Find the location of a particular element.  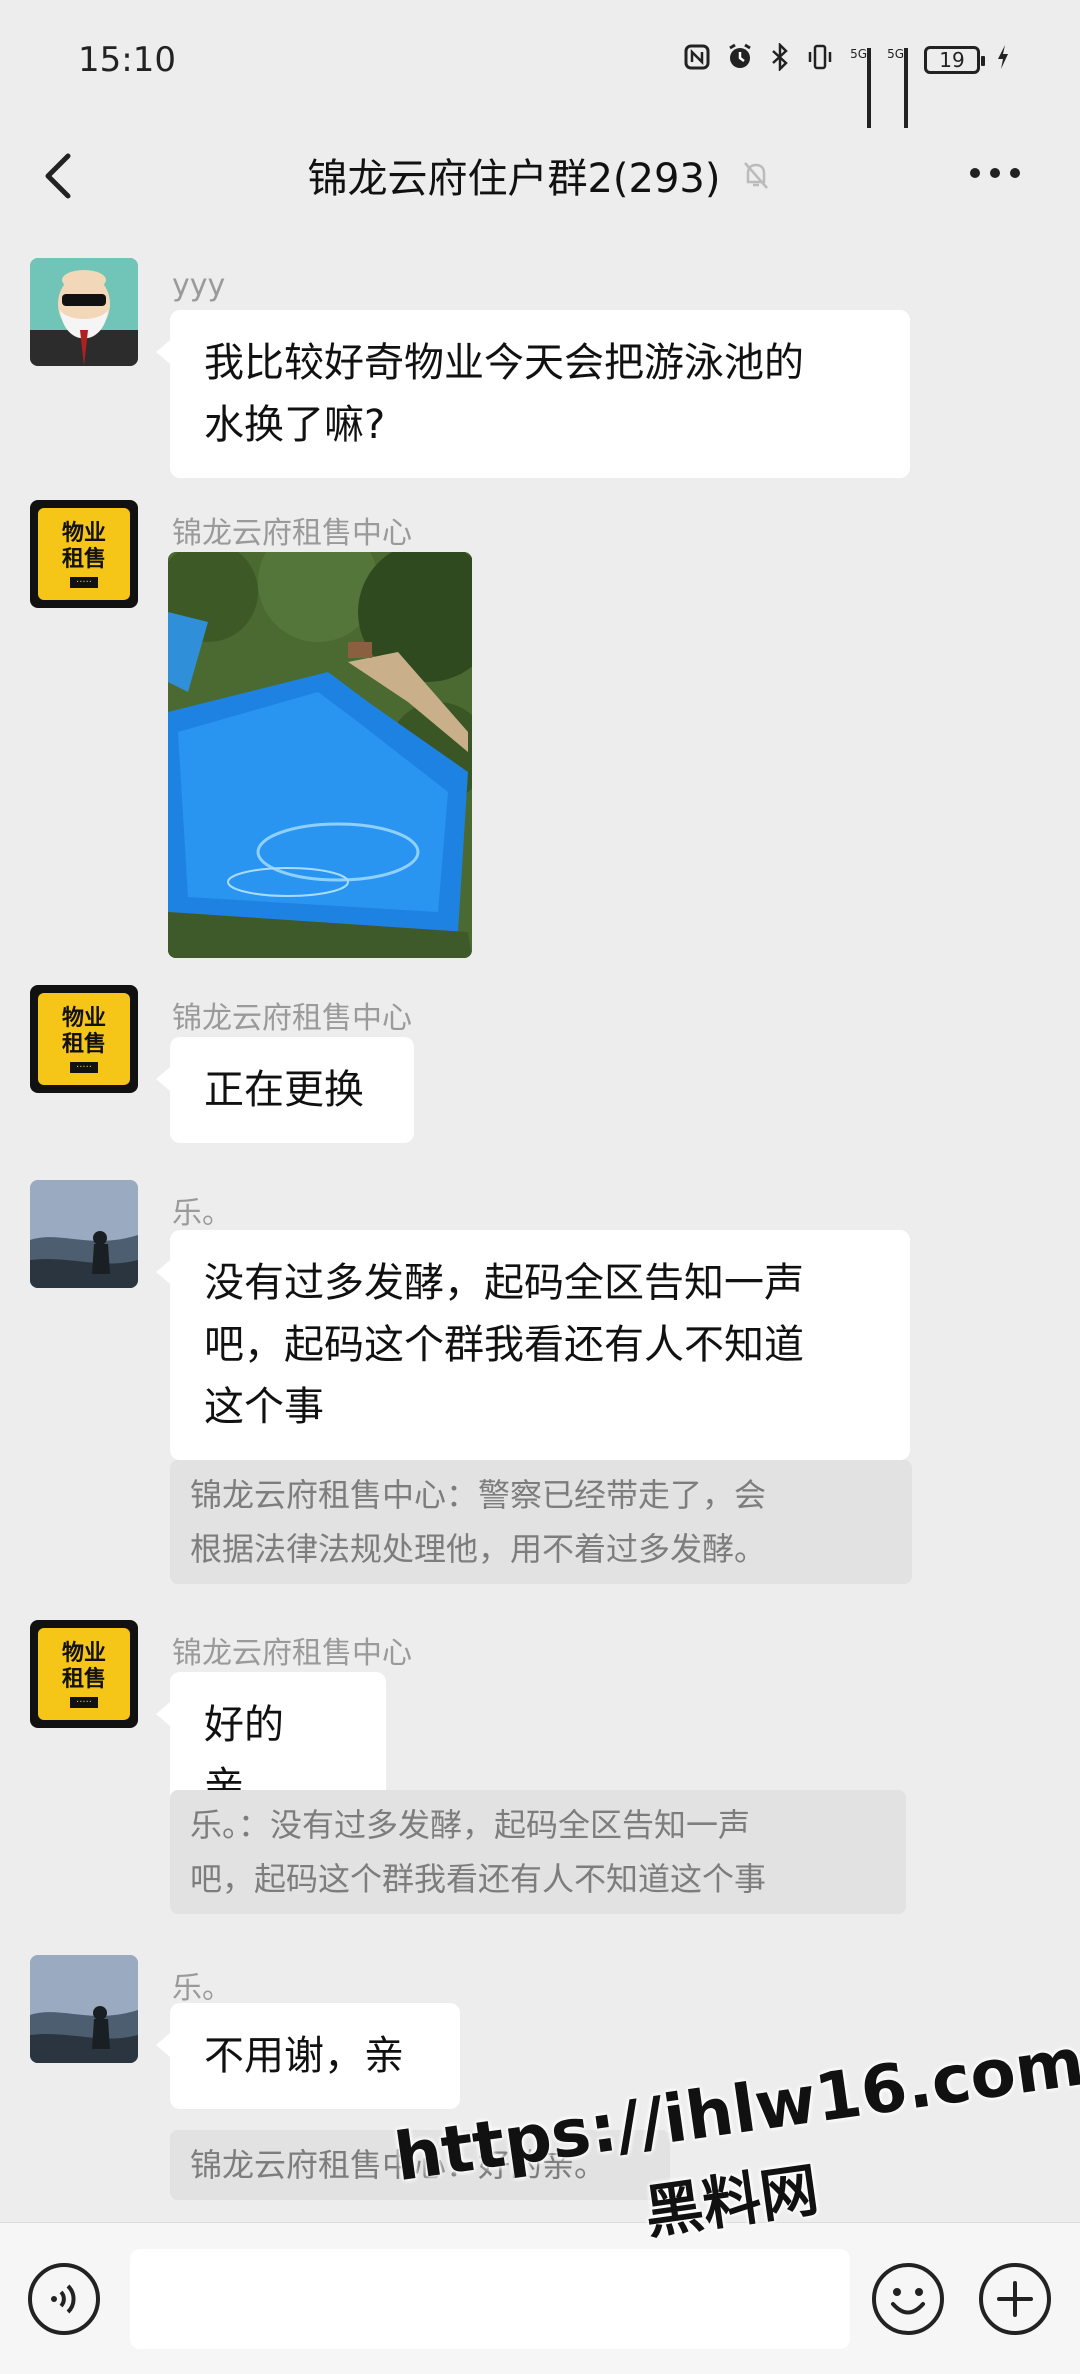

charging-icon is located at coordinates (1003, 60).